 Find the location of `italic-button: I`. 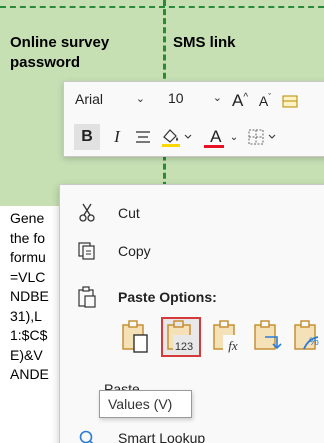

italic-button: I is located at coordinates (117, 137).